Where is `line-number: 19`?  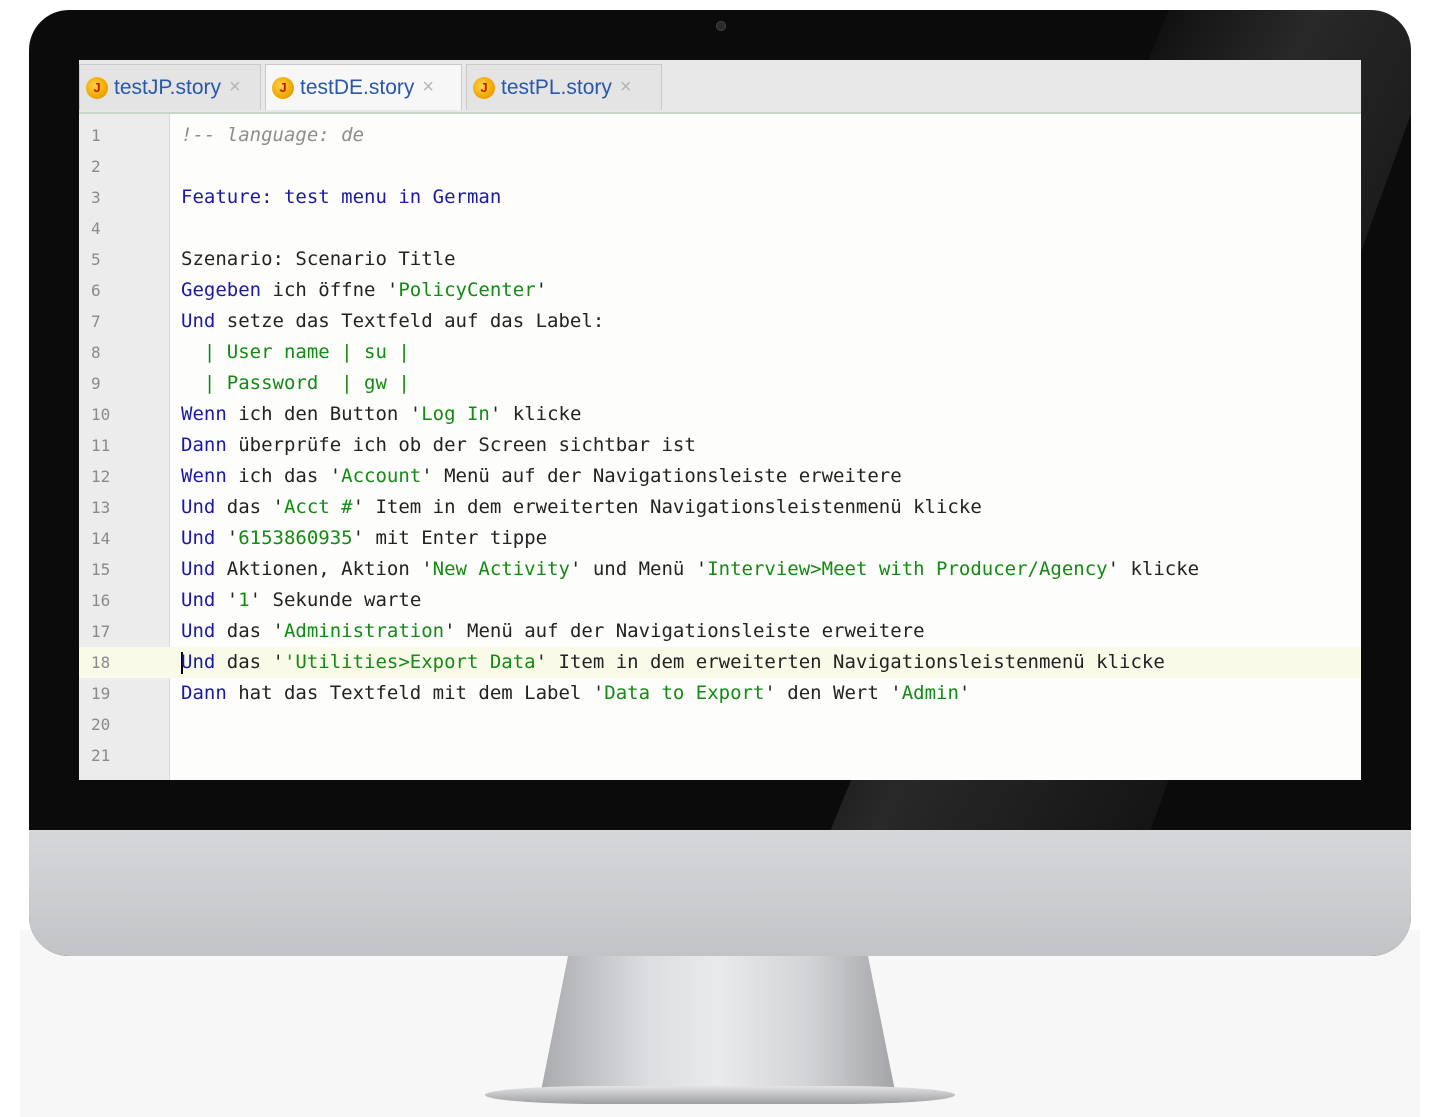
line-number: 19 is located at coordinates (101, 693).